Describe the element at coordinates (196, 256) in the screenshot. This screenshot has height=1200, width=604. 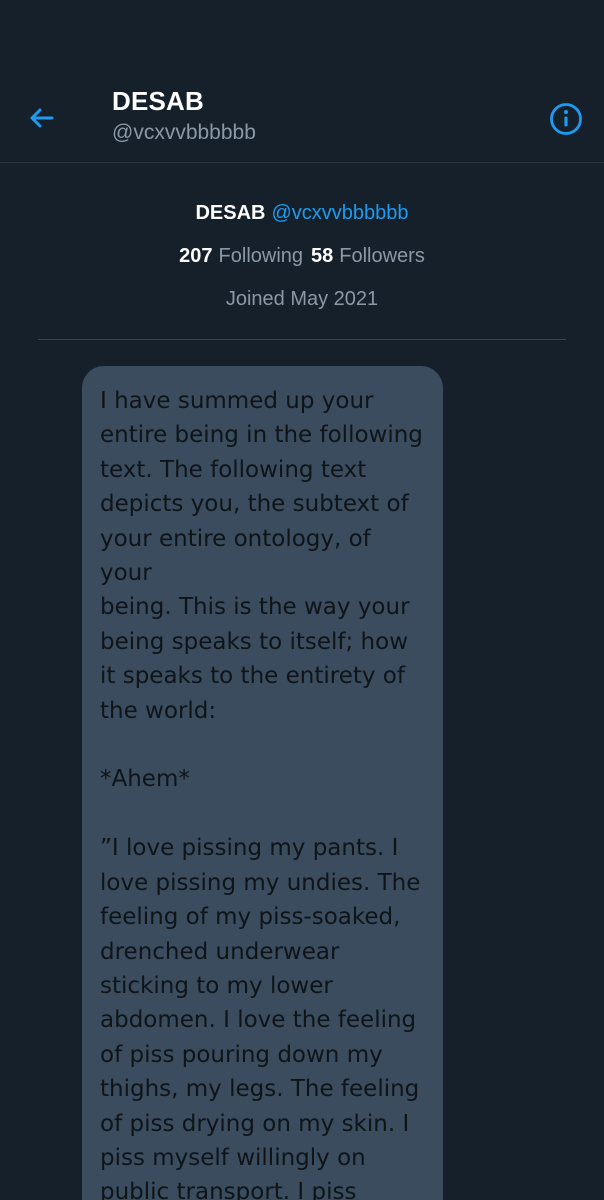
I see `following-count: 207` at that location.